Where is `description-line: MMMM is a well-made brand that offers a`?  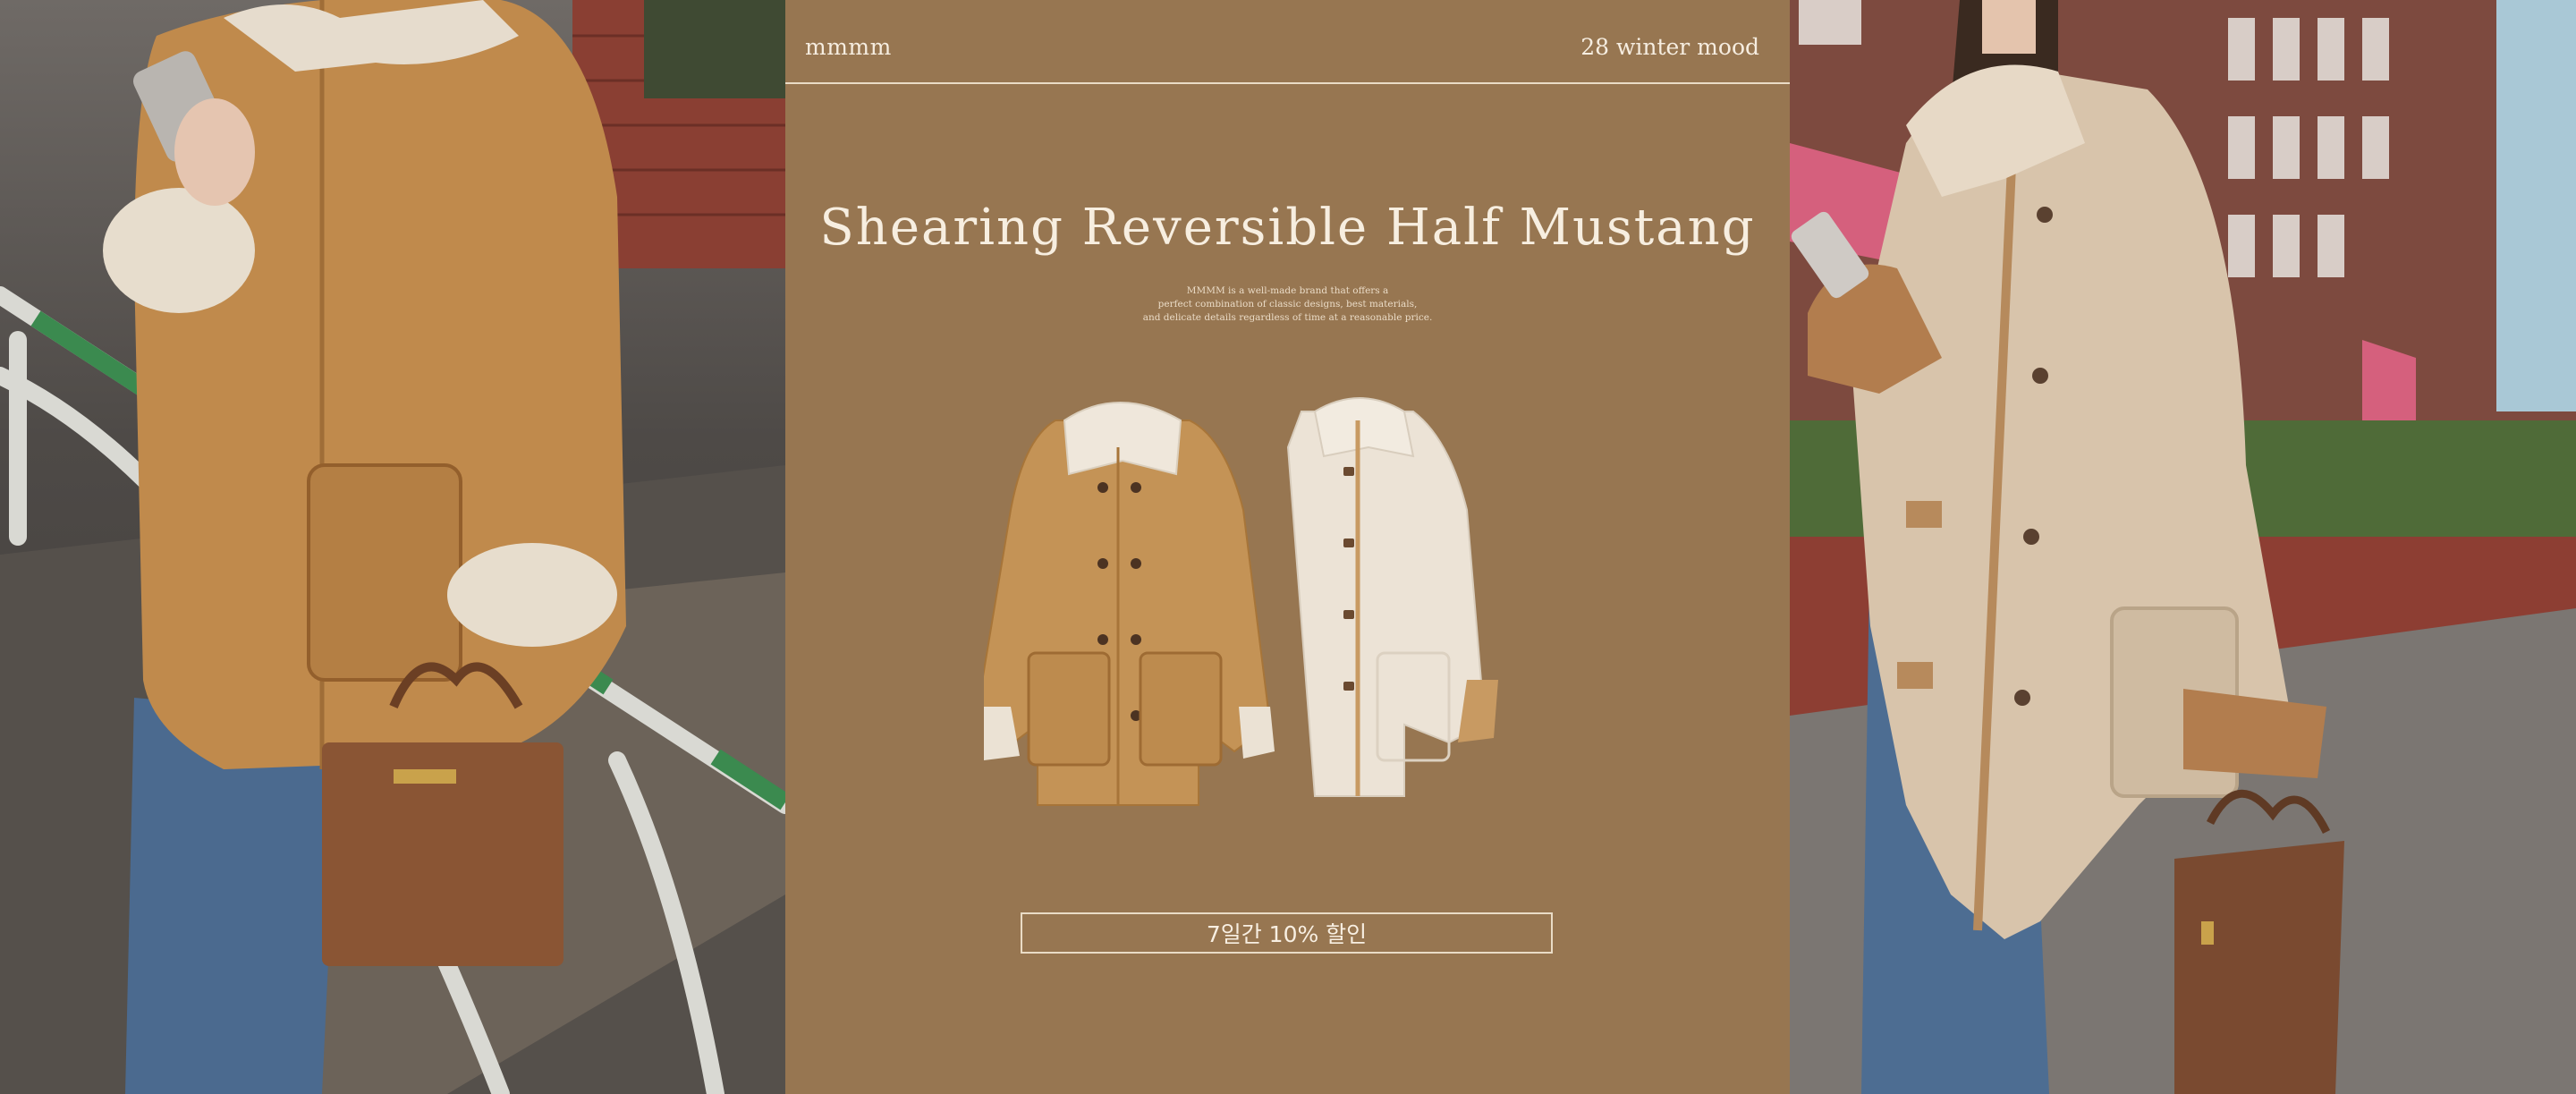 description-line: MMMM is a well-made brand that offers a is located at coordinates (1287, 290).